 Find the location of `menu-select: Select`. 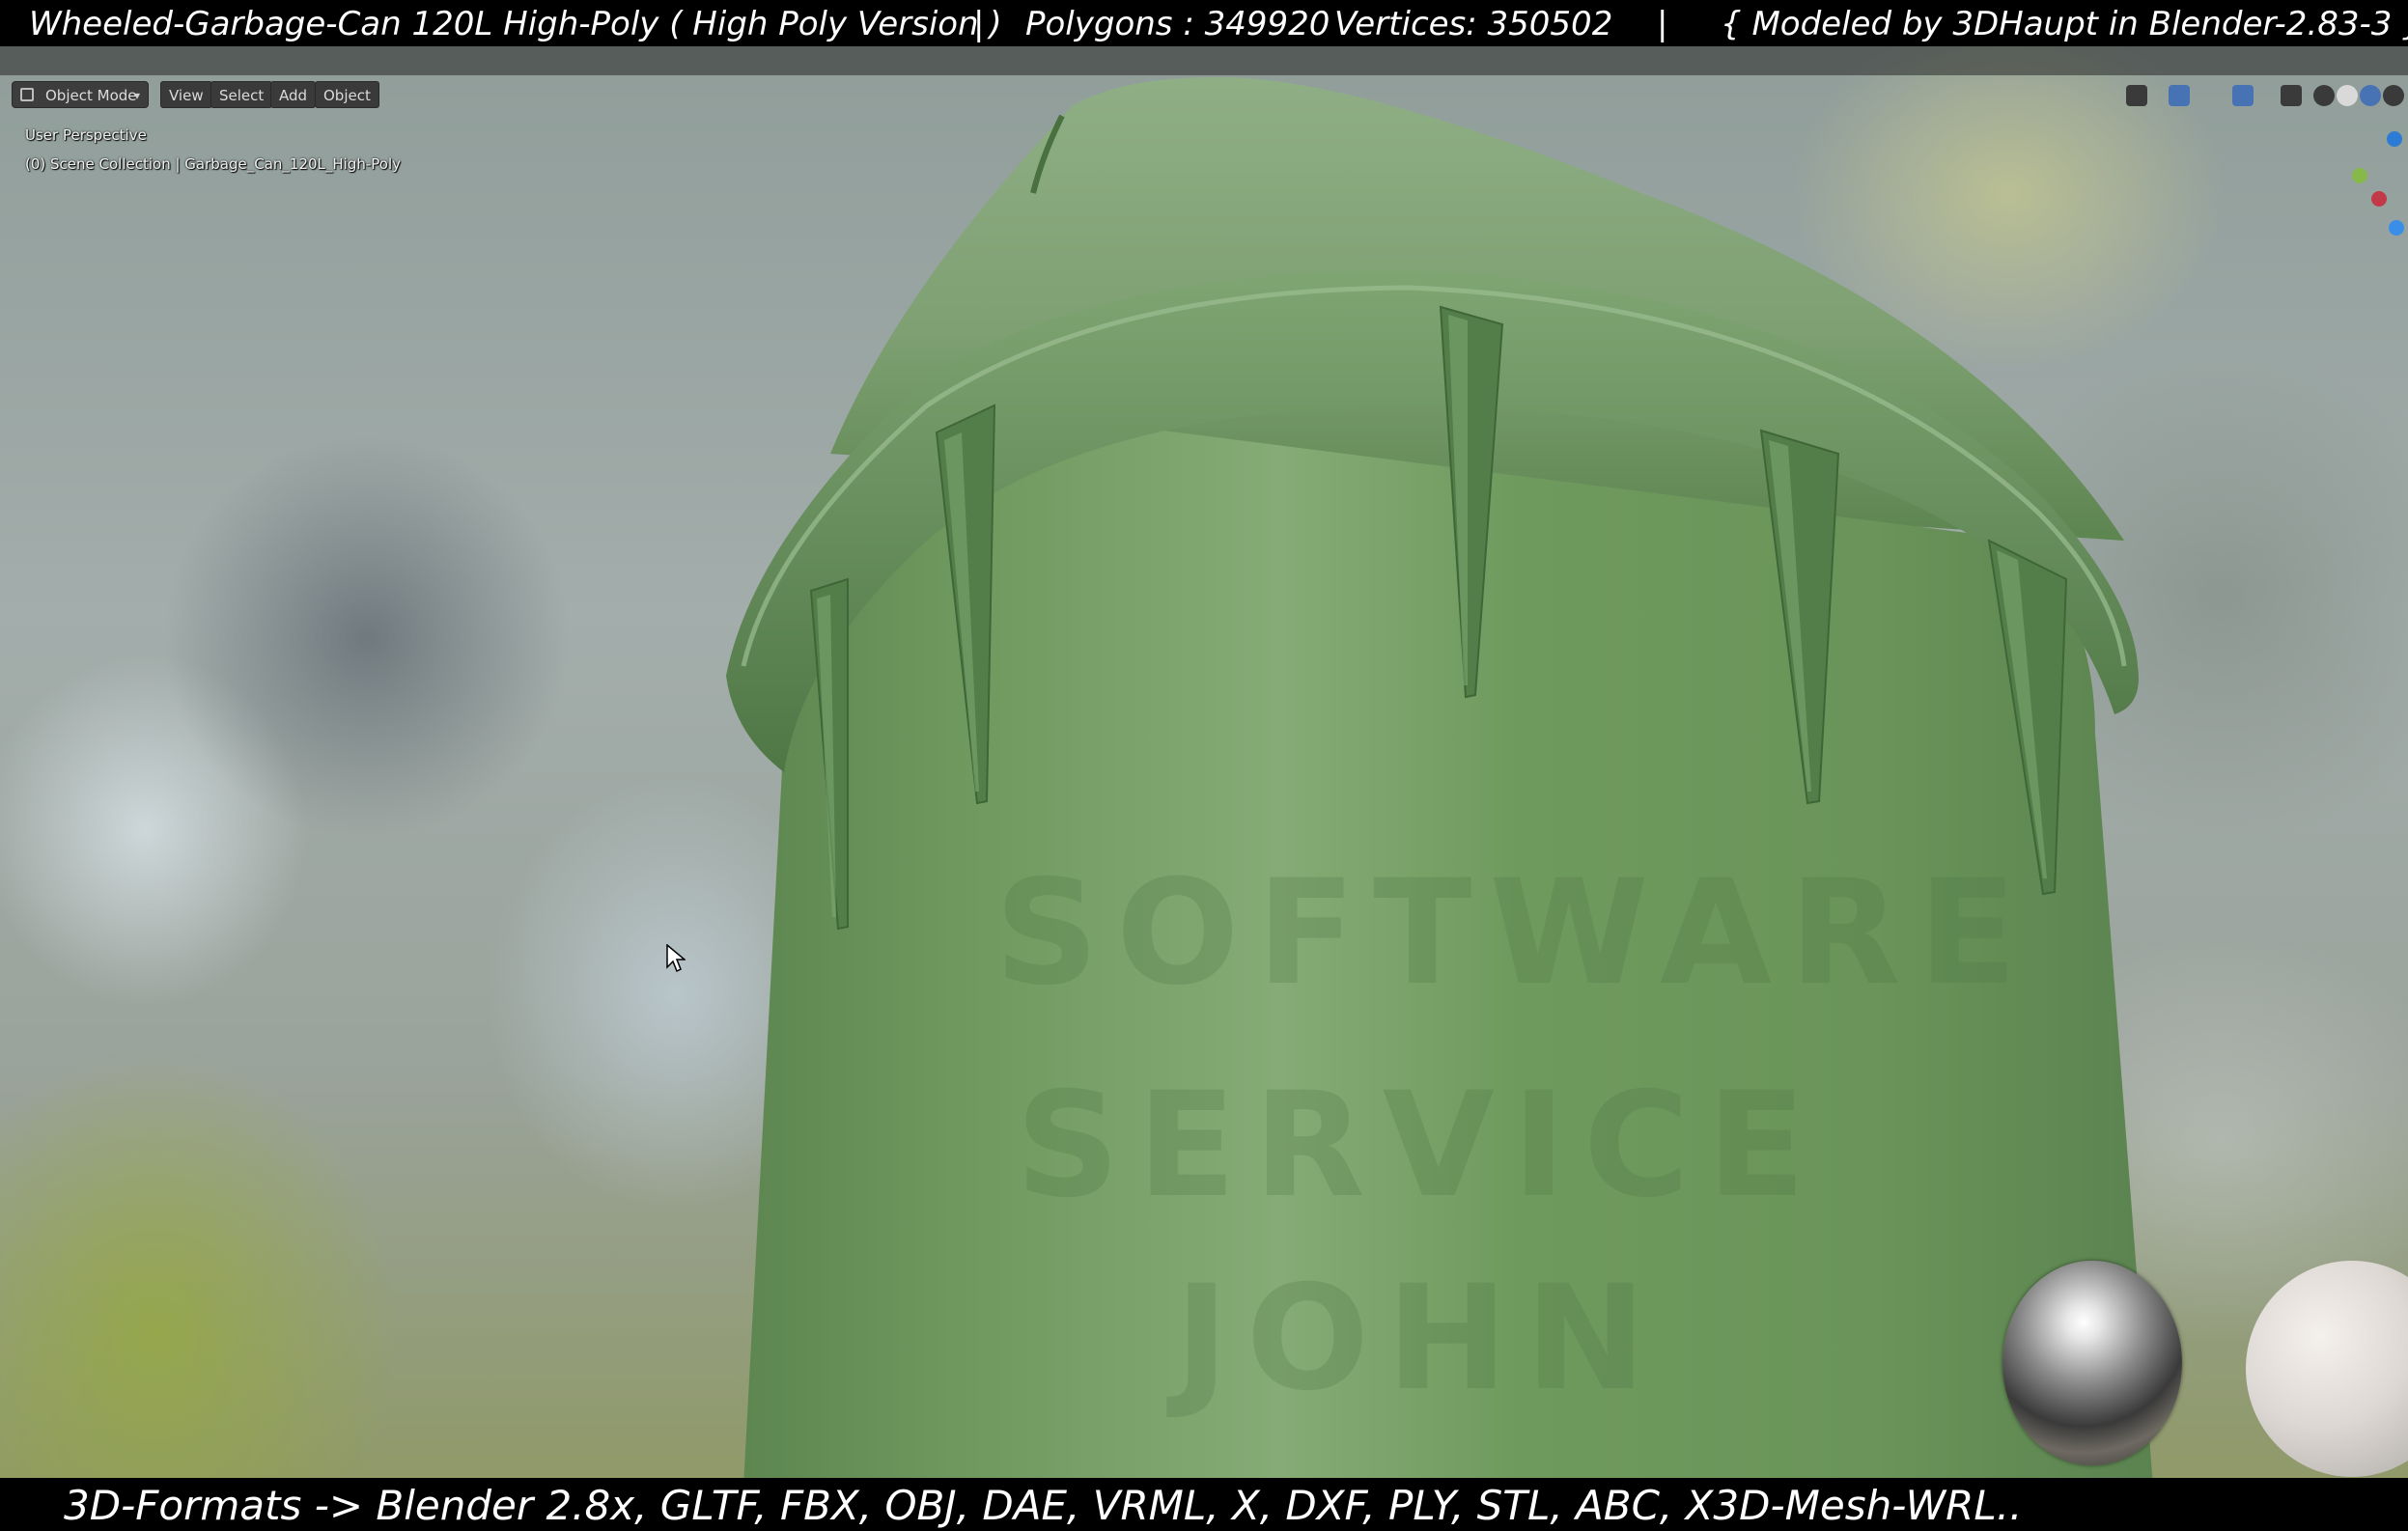

menu-select: Select is located at coordinates (242, 94).